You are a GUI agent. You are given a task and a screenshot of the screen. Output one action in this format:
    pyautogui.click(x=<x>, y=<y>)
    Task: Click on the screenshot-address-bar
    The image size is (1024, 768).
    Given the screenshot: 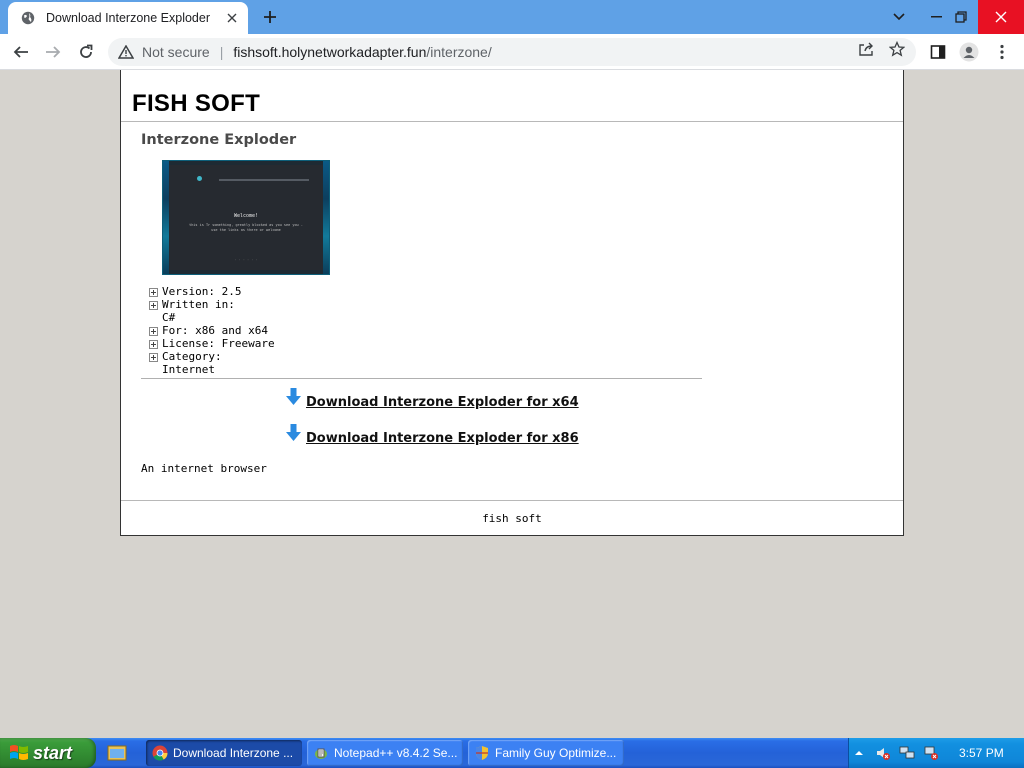 What is the action you would take?
    pyautogui.click(x=264, y=180)
    